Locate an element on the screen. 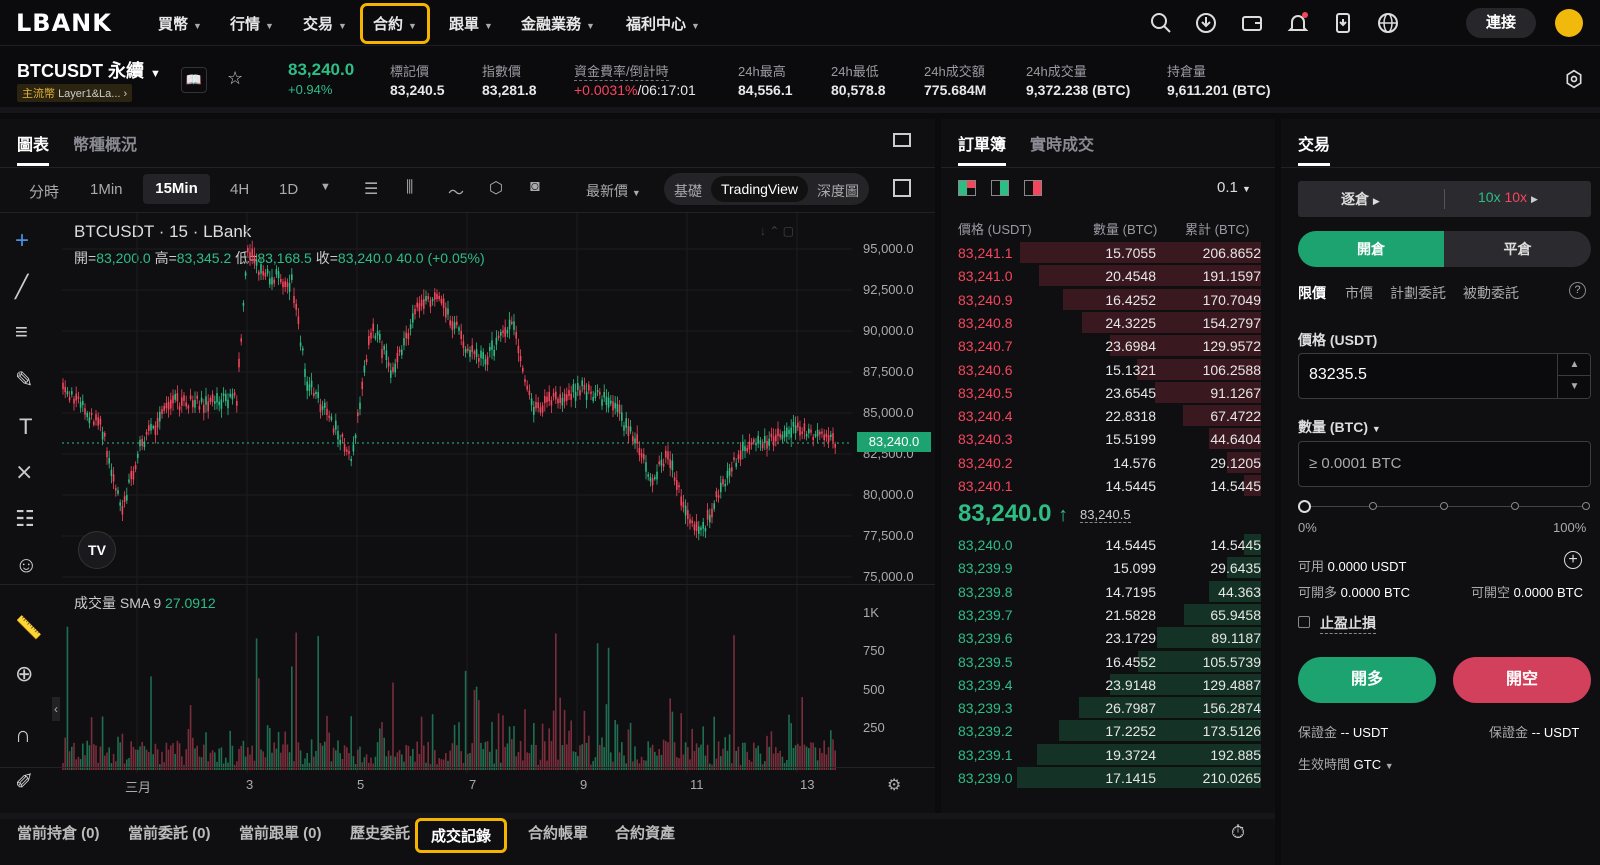  tab-contract-bills: 合約帳單 is located at coordinates (558, 832).